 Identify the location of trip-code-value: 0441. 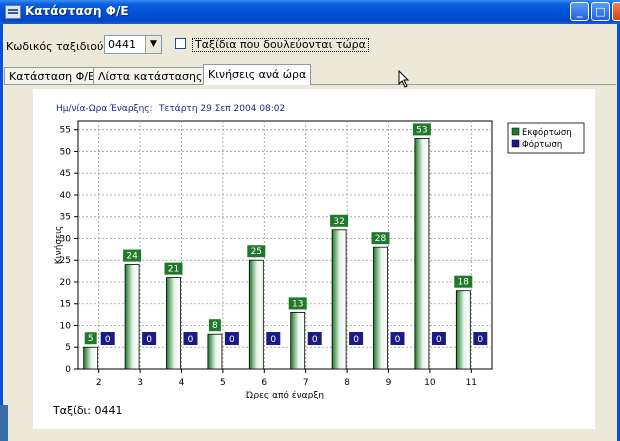
(122, 44).